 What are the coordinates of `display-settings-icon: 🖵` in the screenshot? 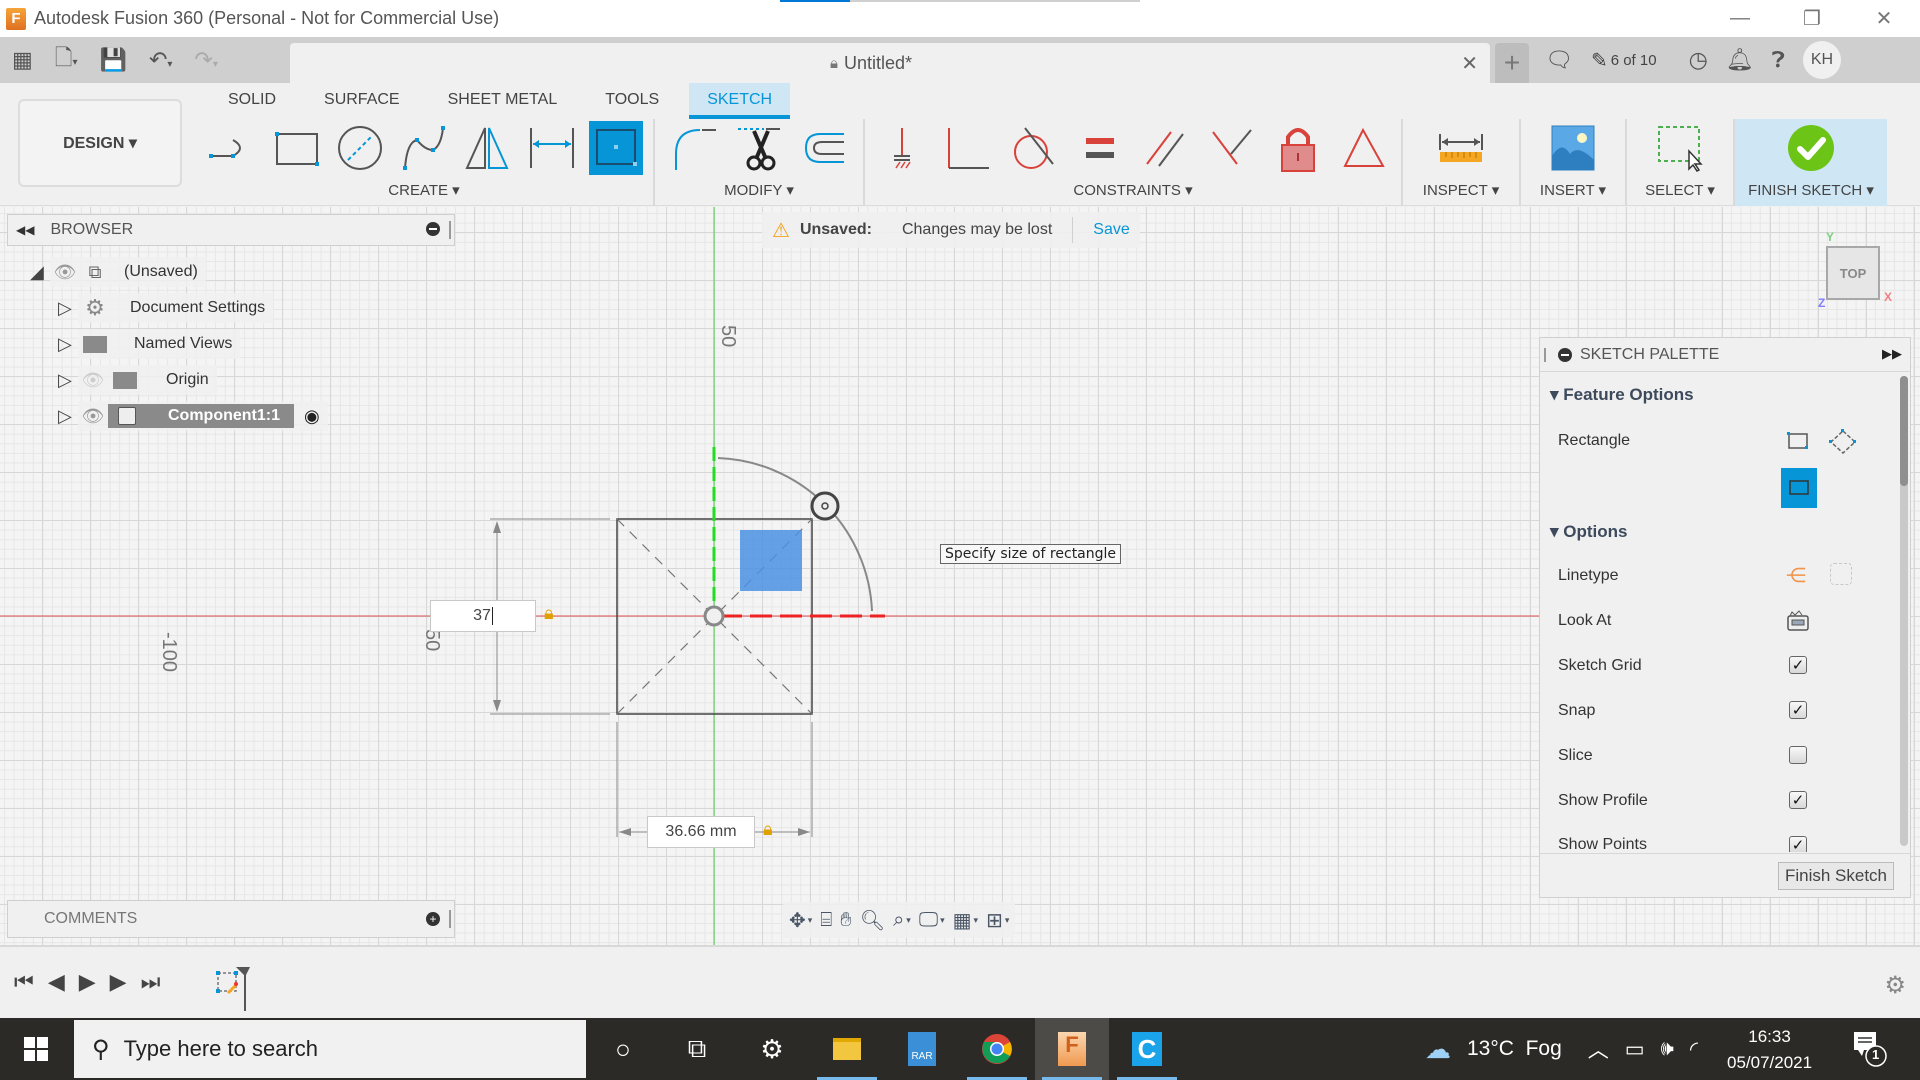 It's located at (928, 920).